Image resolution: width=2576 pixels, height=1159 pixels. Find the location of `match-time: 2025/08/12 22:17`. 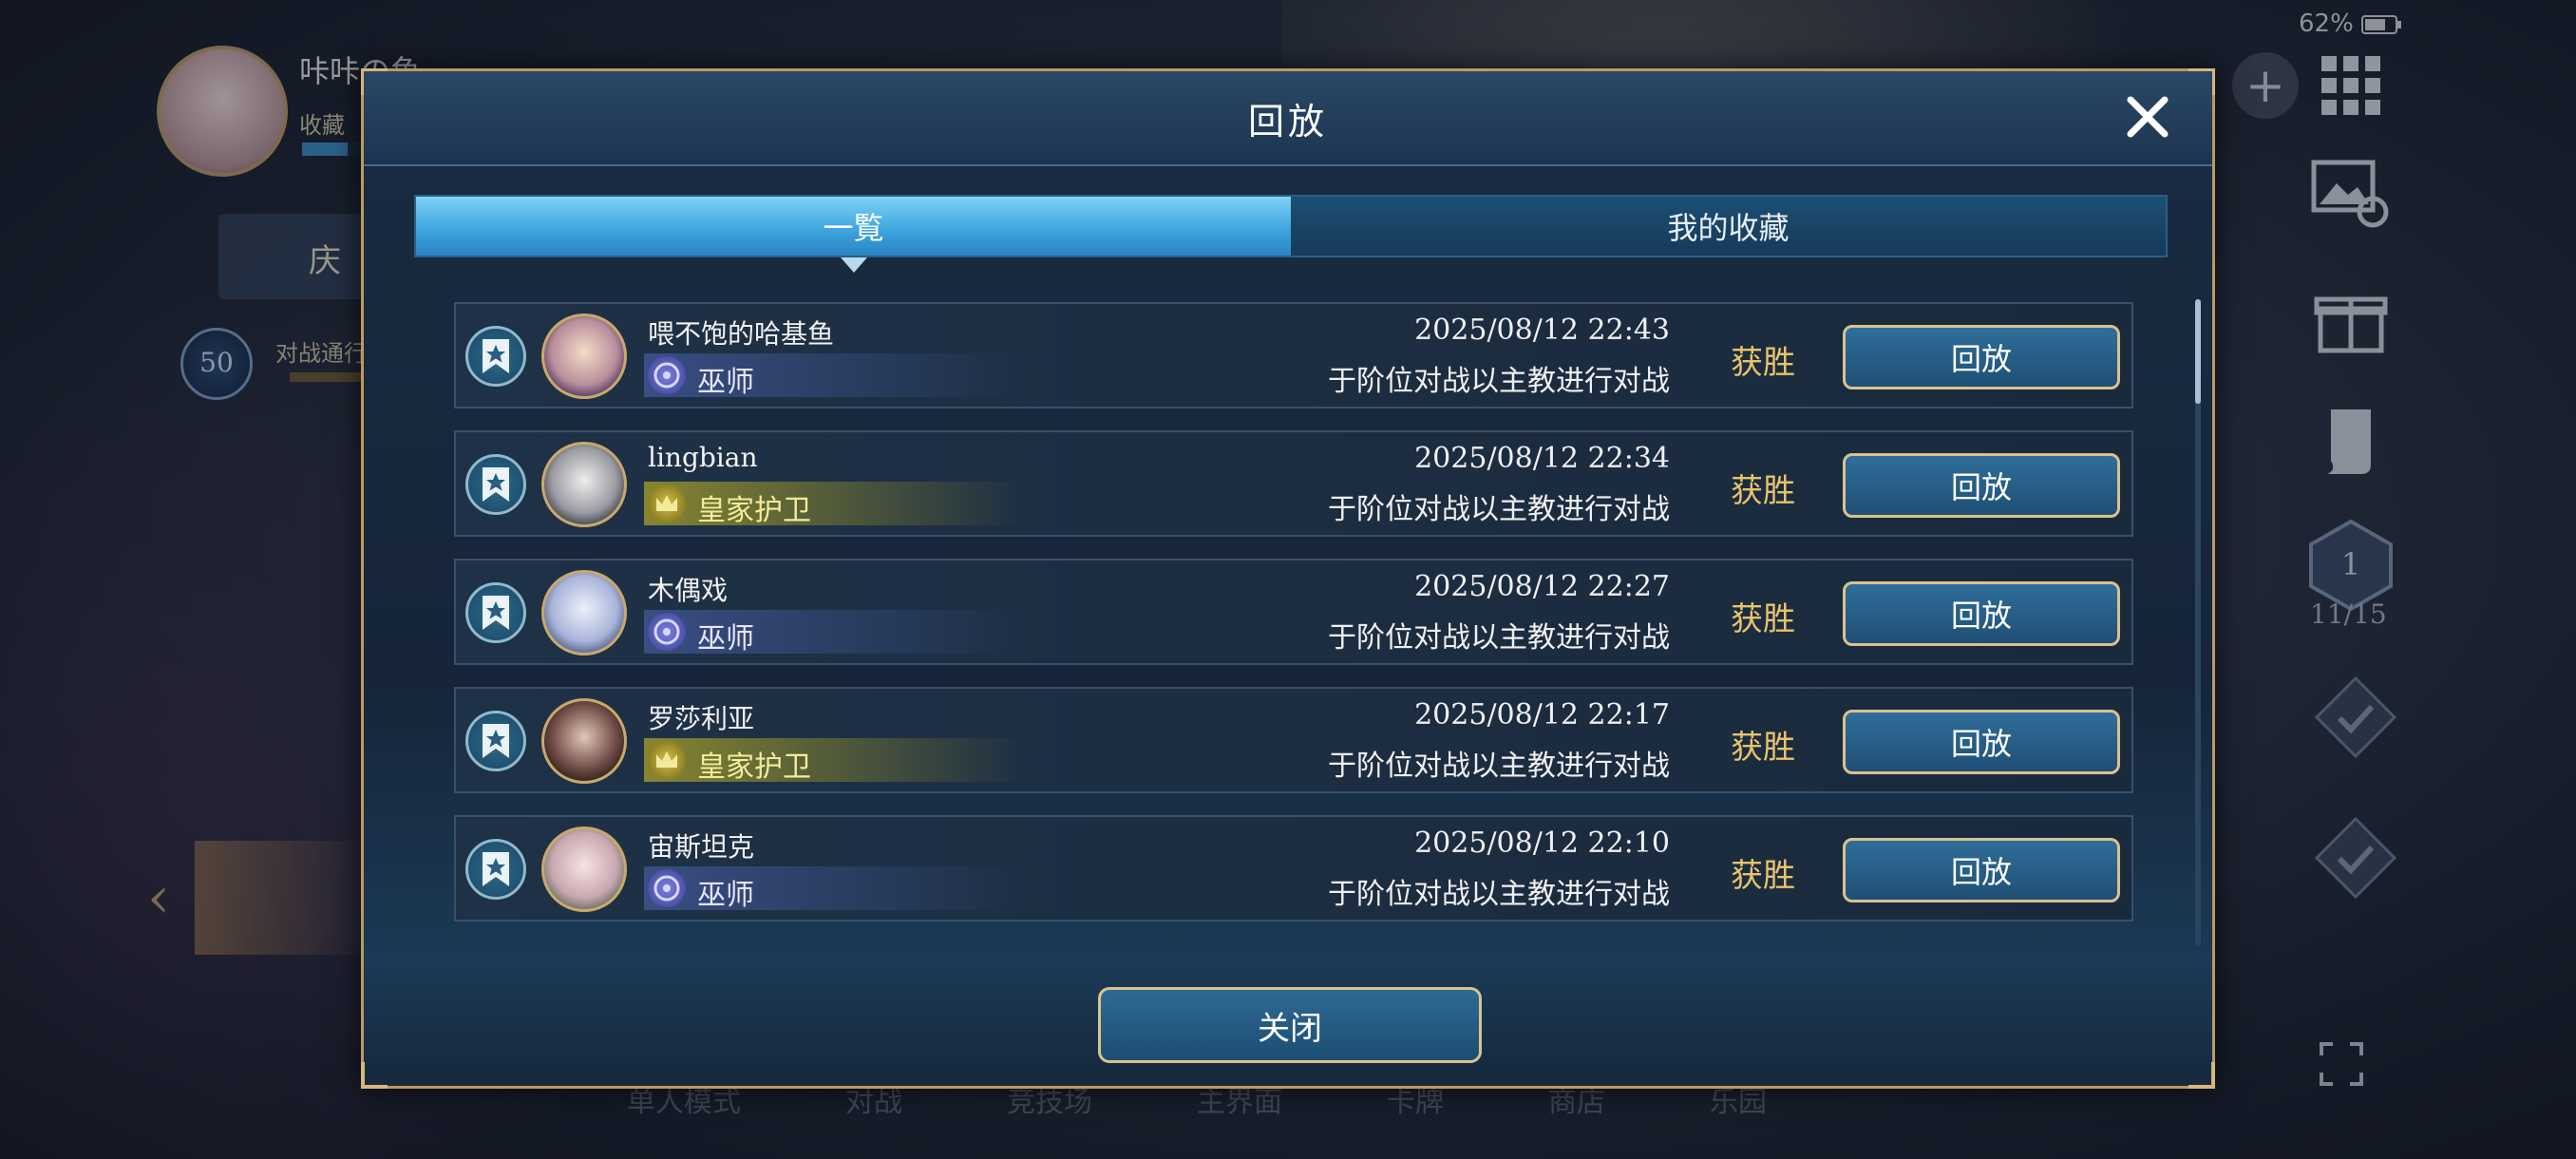

match-time: 2025/08/12 22:17 is located at coordinates (1542, 715).